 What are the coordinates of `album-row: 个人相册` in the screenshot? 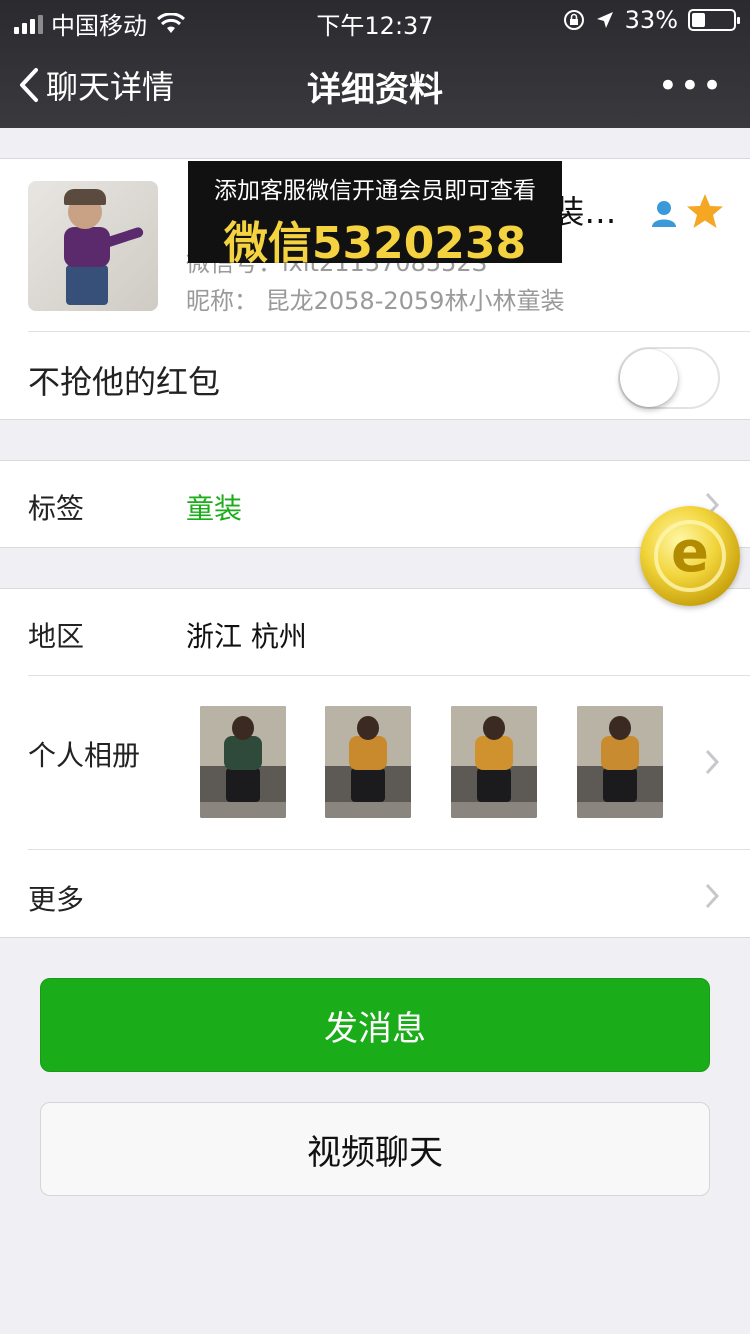 It's located at (375, 762).